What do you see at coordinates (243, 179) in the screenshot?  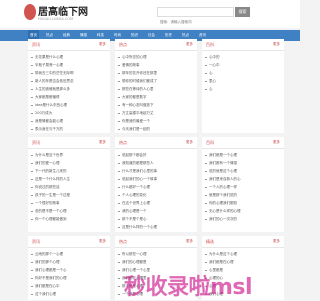 I see `list-item: 我们是来自新人的心` at bounding box center [243, 179].